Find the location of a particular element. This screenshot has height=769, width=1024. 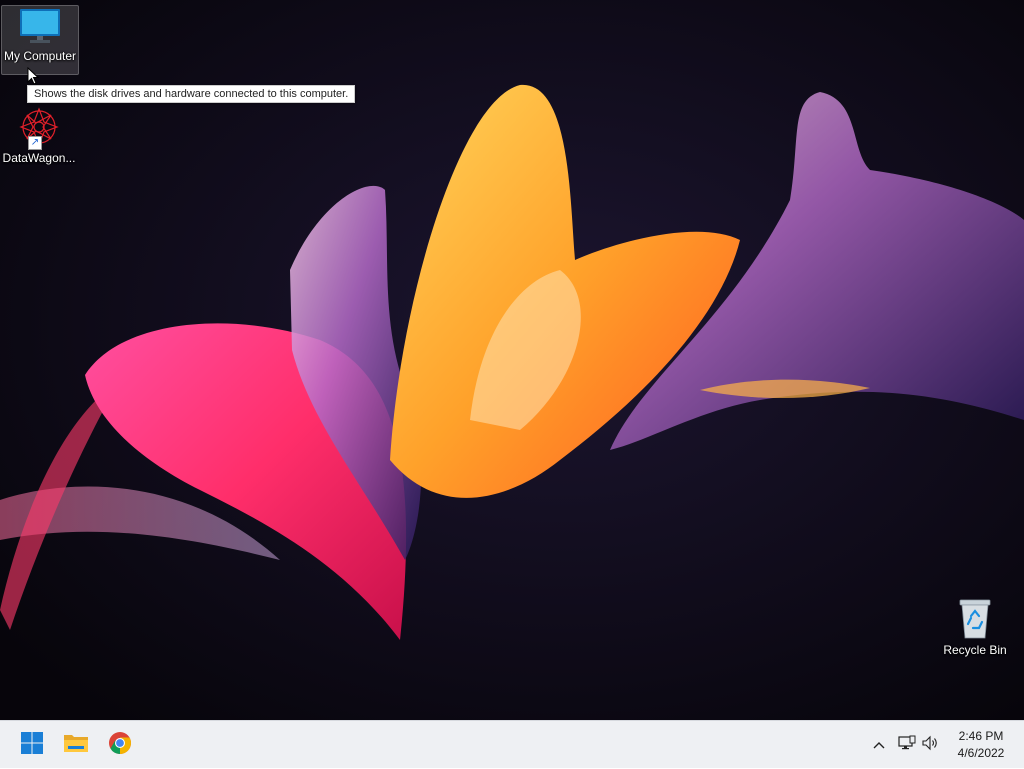

volume-icon is located at coordinates (931, 745).